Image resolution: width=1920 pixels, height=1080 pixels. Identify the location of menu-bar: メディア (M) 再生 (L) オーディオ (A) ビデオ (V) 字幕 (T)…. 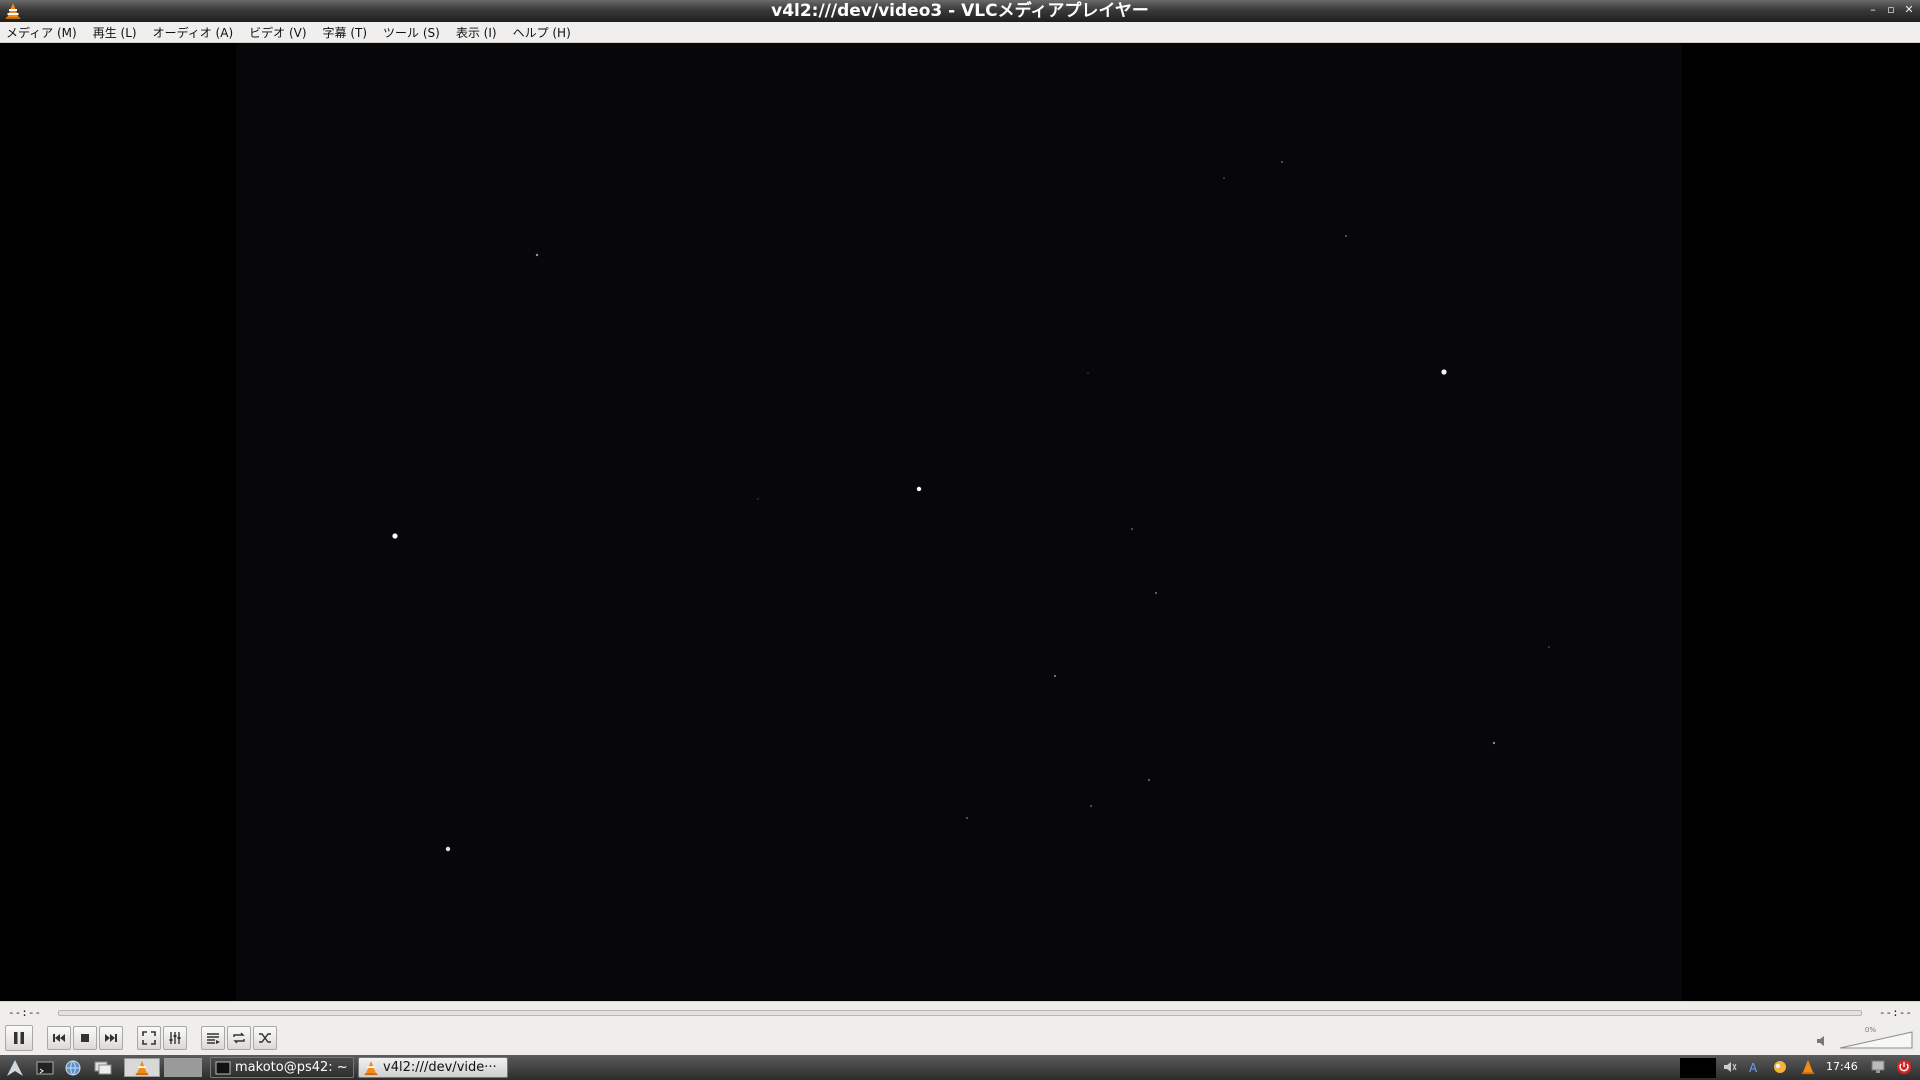
(960, 32).